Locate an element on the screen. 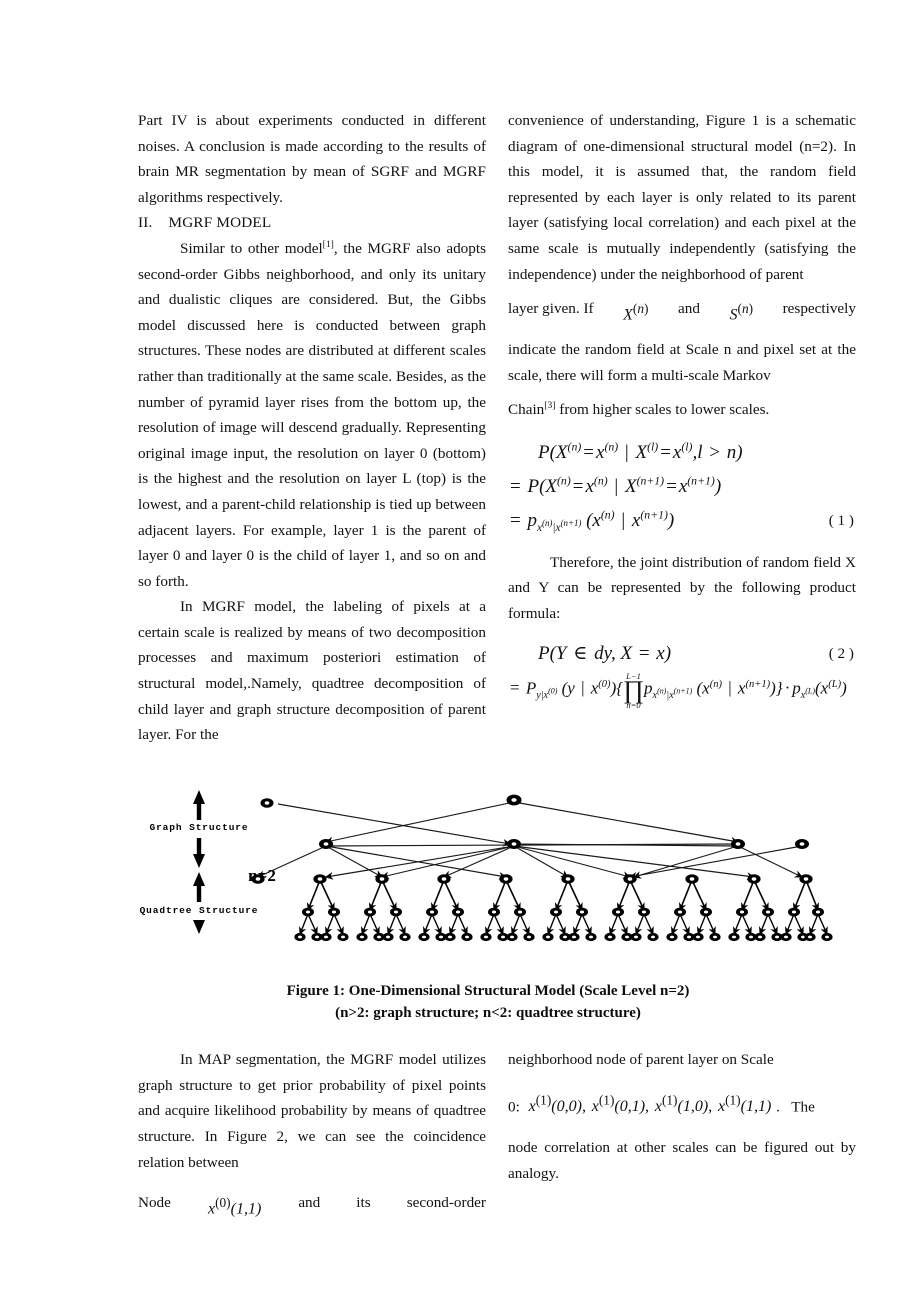 This screenshot has height=1302, width=920. math-node-x1-0-0: x(1)(0,0), is located at coordinates (555, 1104).